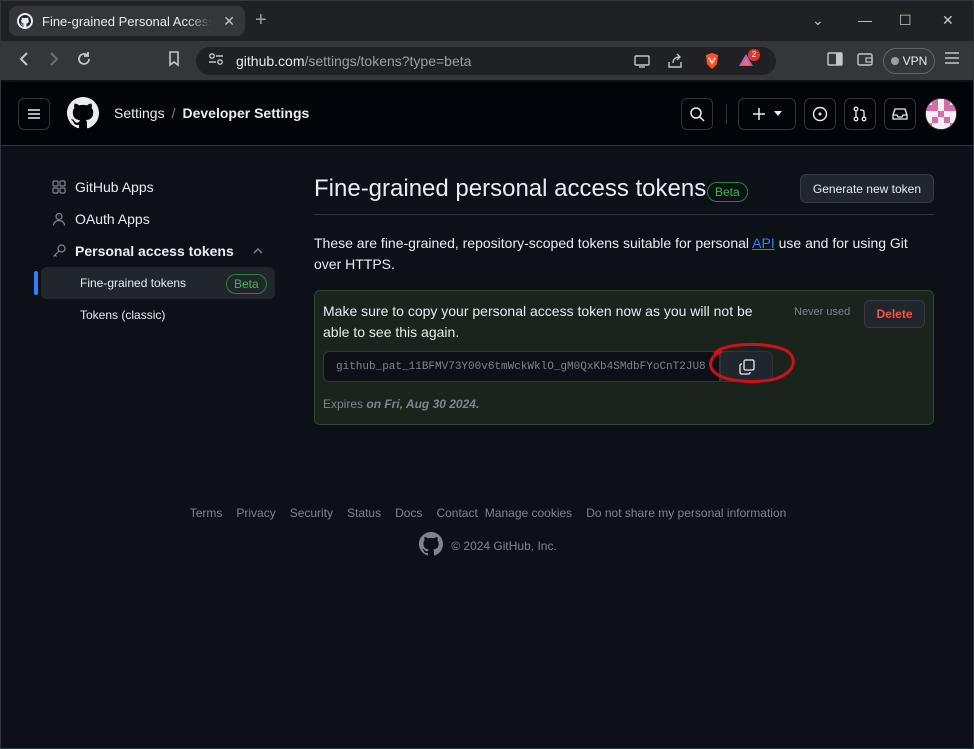 Image resolution: width=974 pixels, height=749 pixels. I want to click on footer-link-security: Security, so click(311, 513).